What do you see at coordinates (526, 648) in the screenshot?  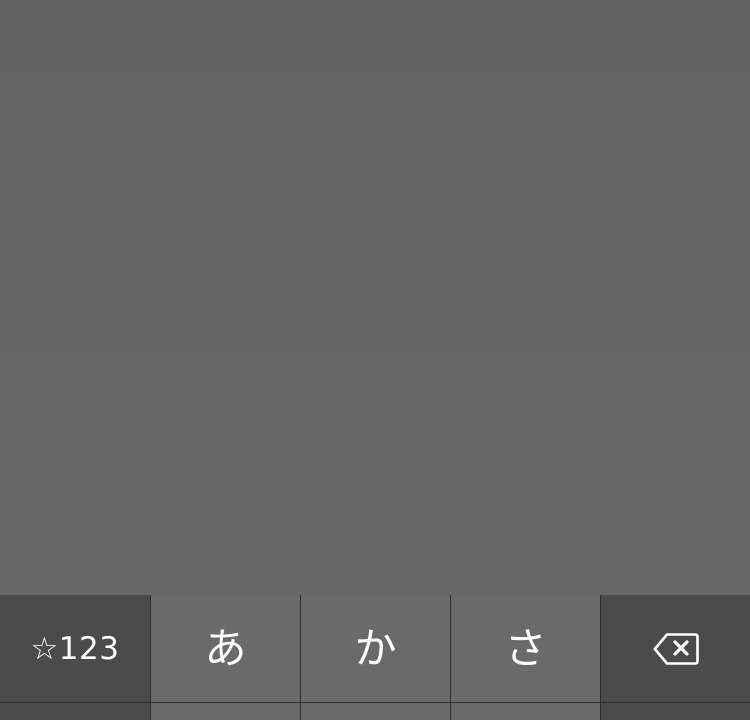 I see `kana-sa-key: さ` at bounding box center [526, 648].